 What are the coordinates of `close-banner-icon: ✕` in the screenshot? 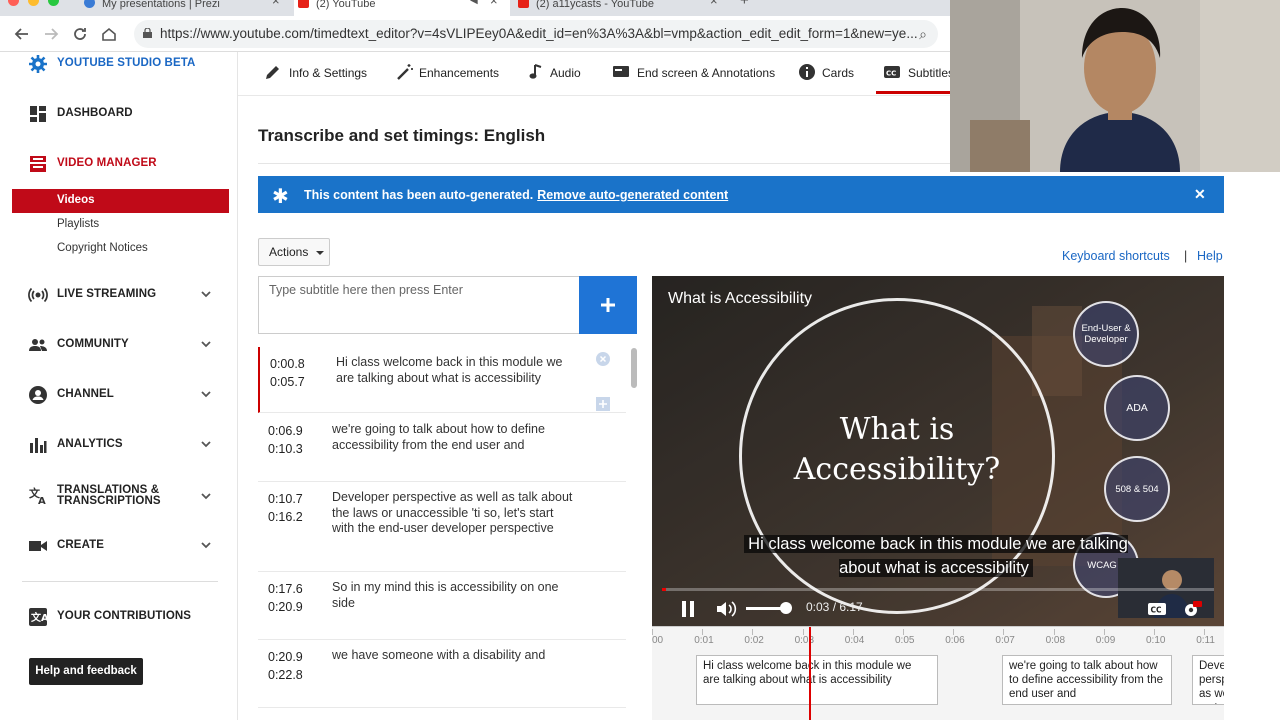 It's located at (1200, 194).